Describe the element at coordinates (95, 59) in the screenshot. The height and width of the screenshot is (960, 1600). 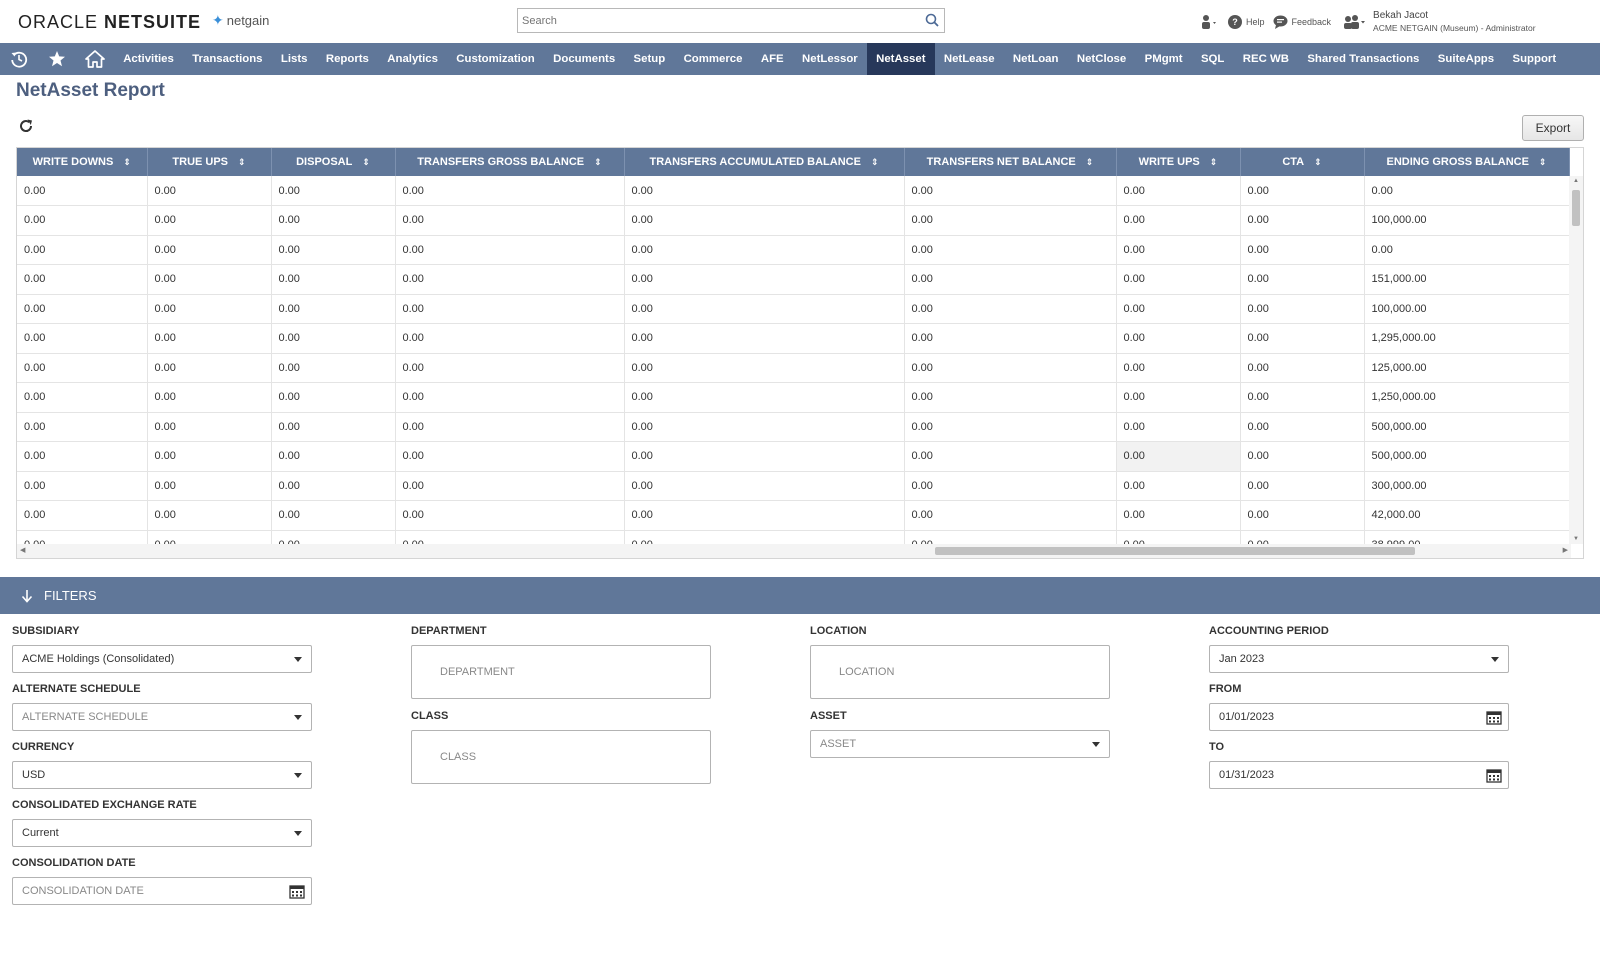
I see `nav-home` at that location.